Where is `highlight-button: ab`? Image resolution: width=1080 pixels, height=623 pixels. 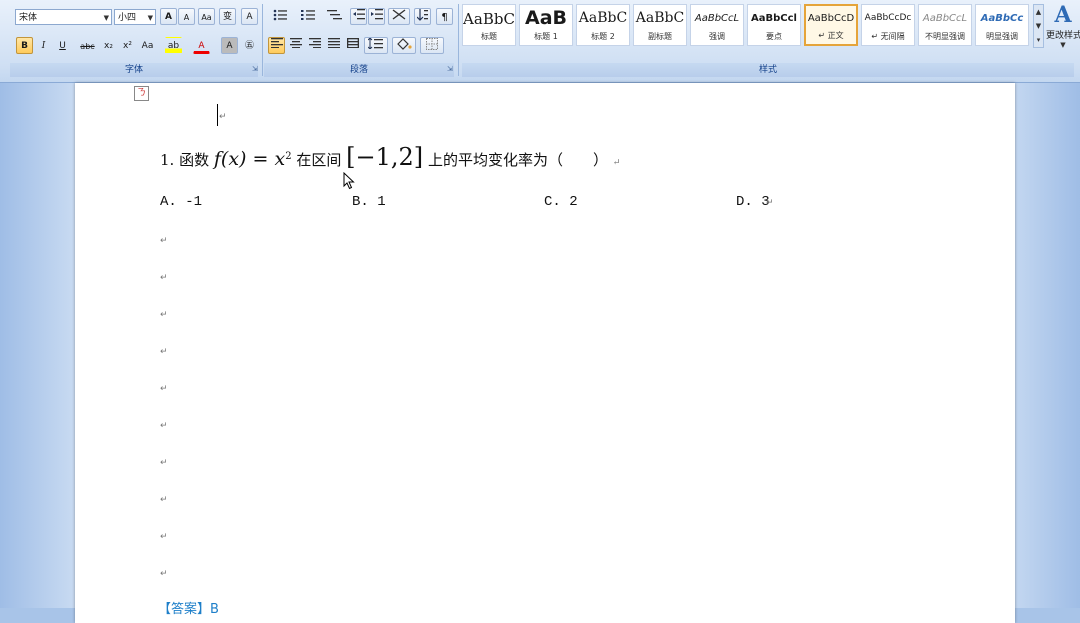
highlight-button: ab is located at coordinates (173, 45).